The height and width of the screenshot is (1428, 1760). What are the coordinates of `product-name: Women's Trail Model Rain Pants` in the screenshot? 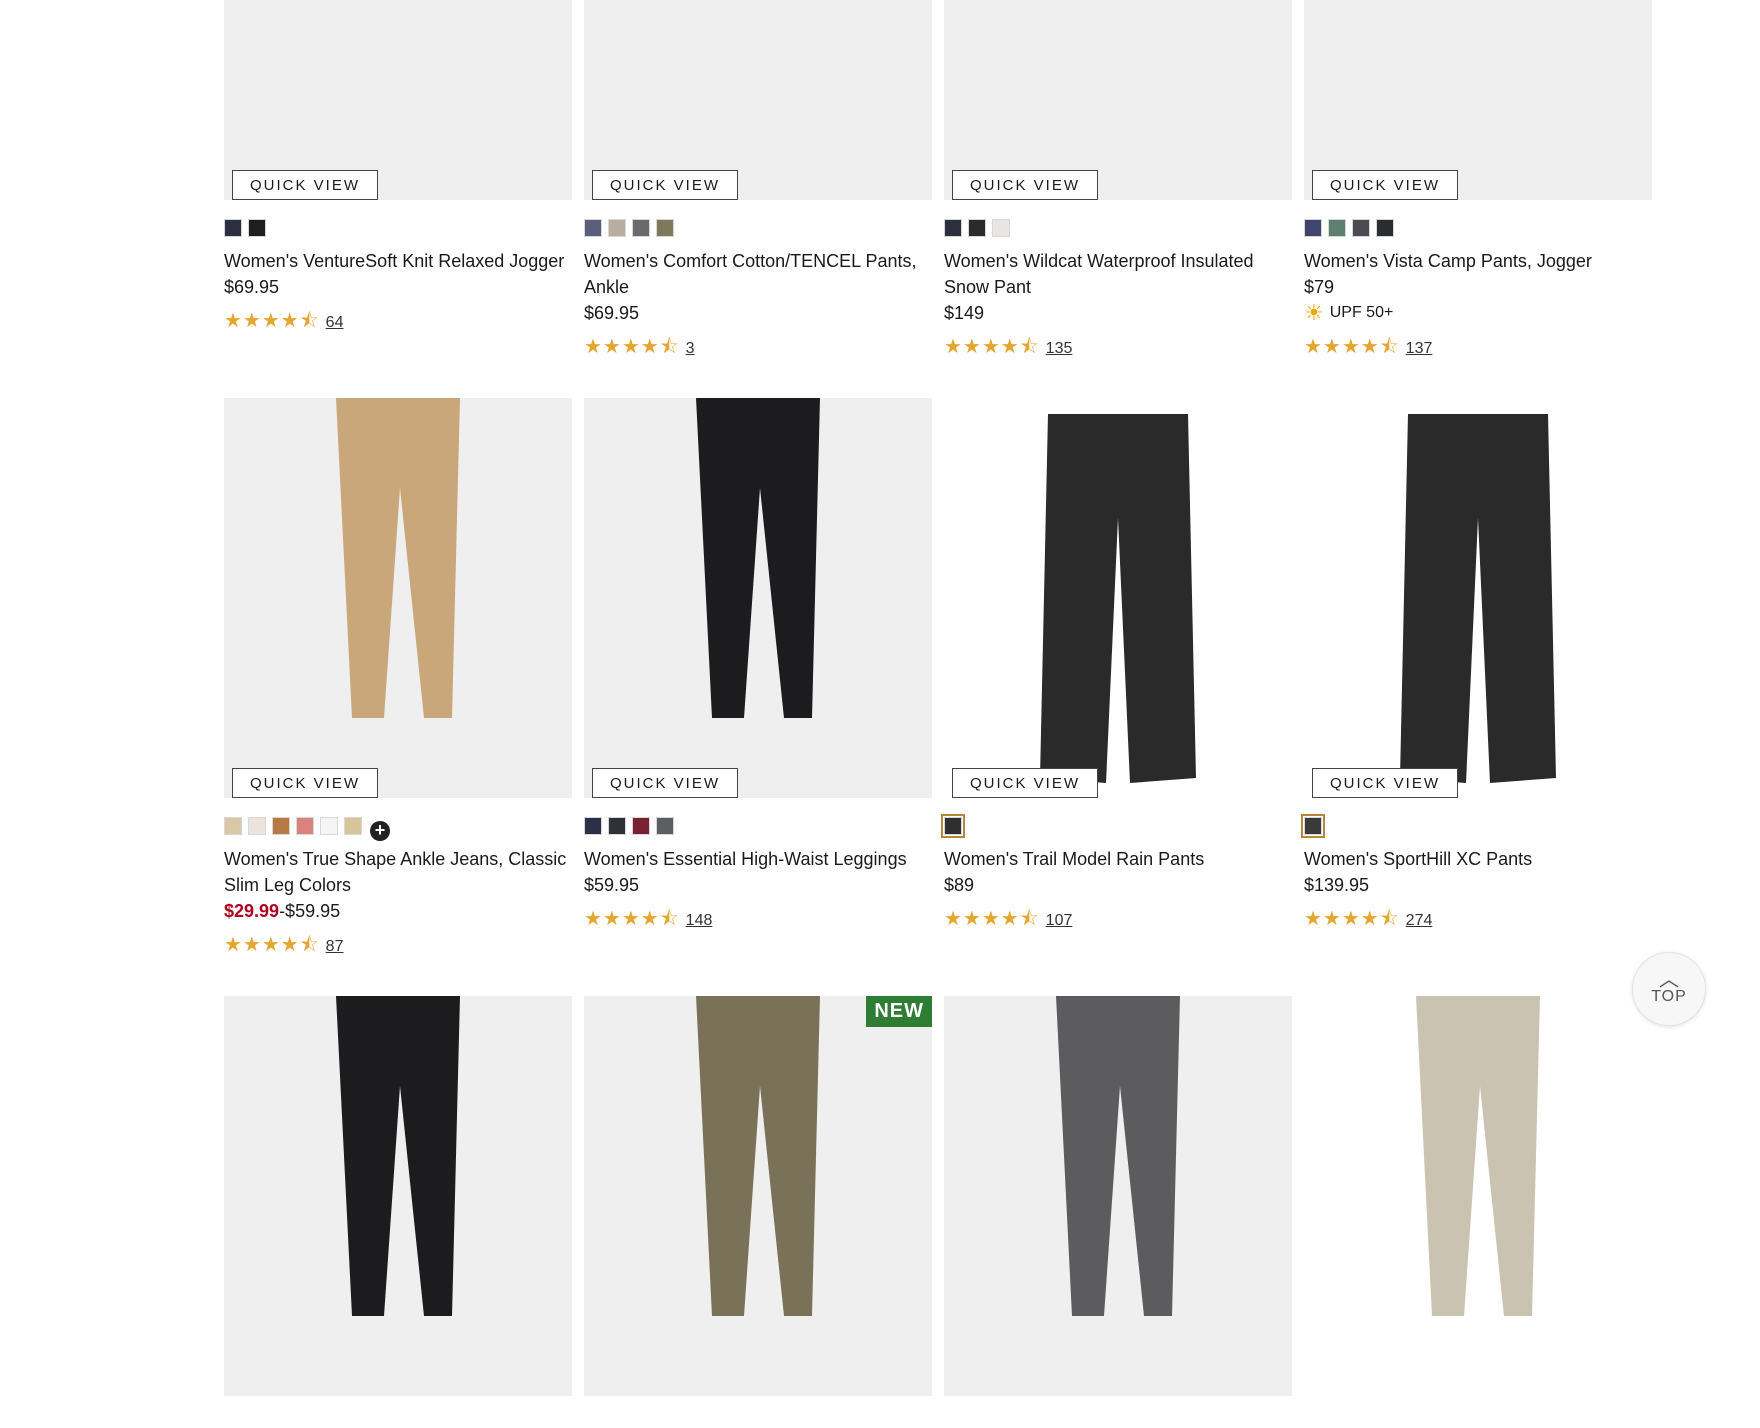 It's located at (1118, 859).